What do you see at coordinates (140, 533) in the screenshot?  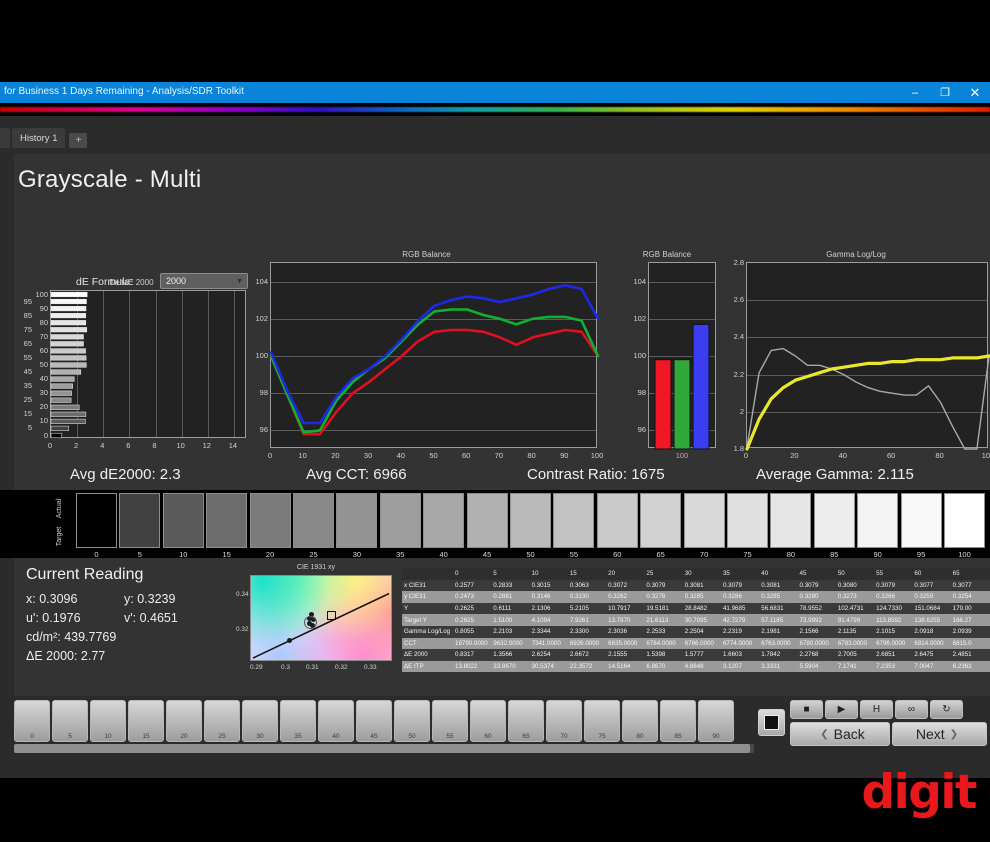 I see `patch-target` at bounding box center [140, 533].